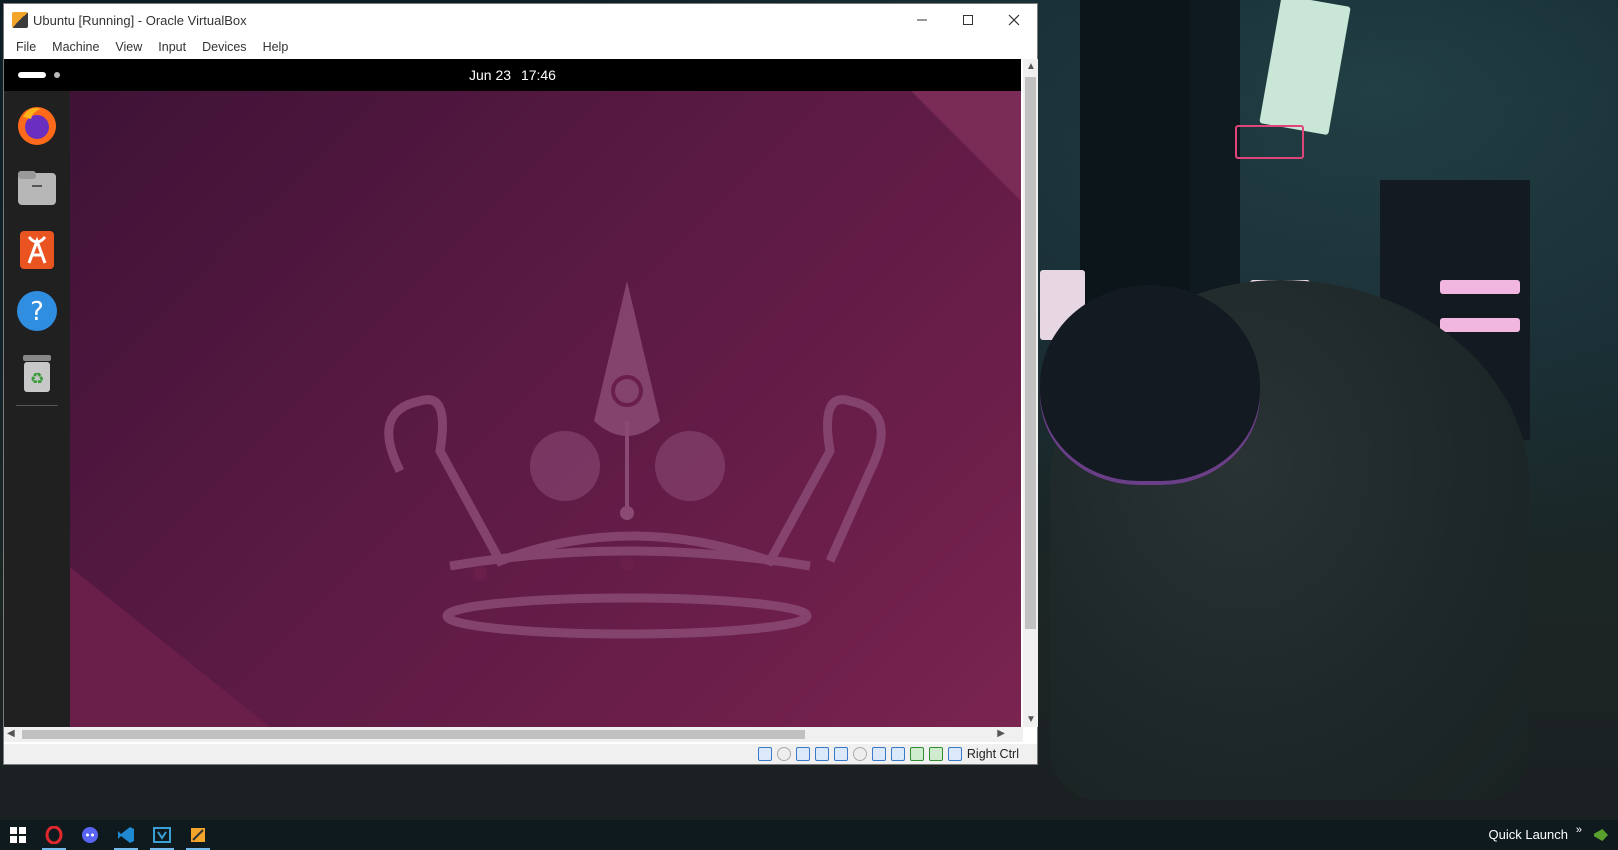 Image resolution: width=1618 pixels, height=850 pixels. What do you see at coordinates (916, 754) in the screenshot?
I see `mouse-integration-icon` at bounding box center [916, 754].